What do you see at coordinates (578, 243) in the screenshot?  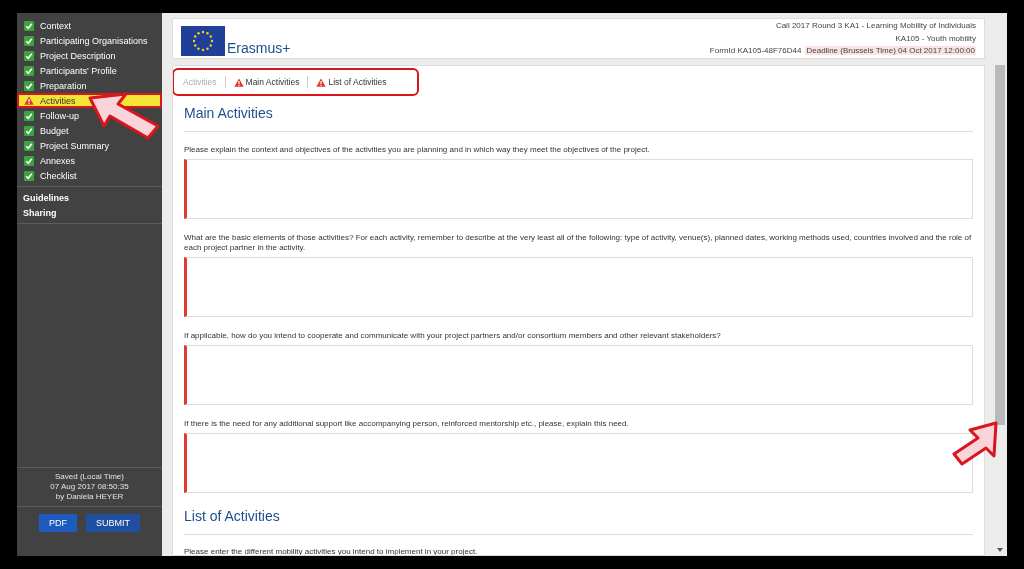 I see `question-text: What are the basic elements of those activities? For each activity, remember to describe at the very least all of the following: type of activity, venue(s), planned dates, working methods used, countries involved and the role of each project partner in the activity.` at bounding box center [578, 243].